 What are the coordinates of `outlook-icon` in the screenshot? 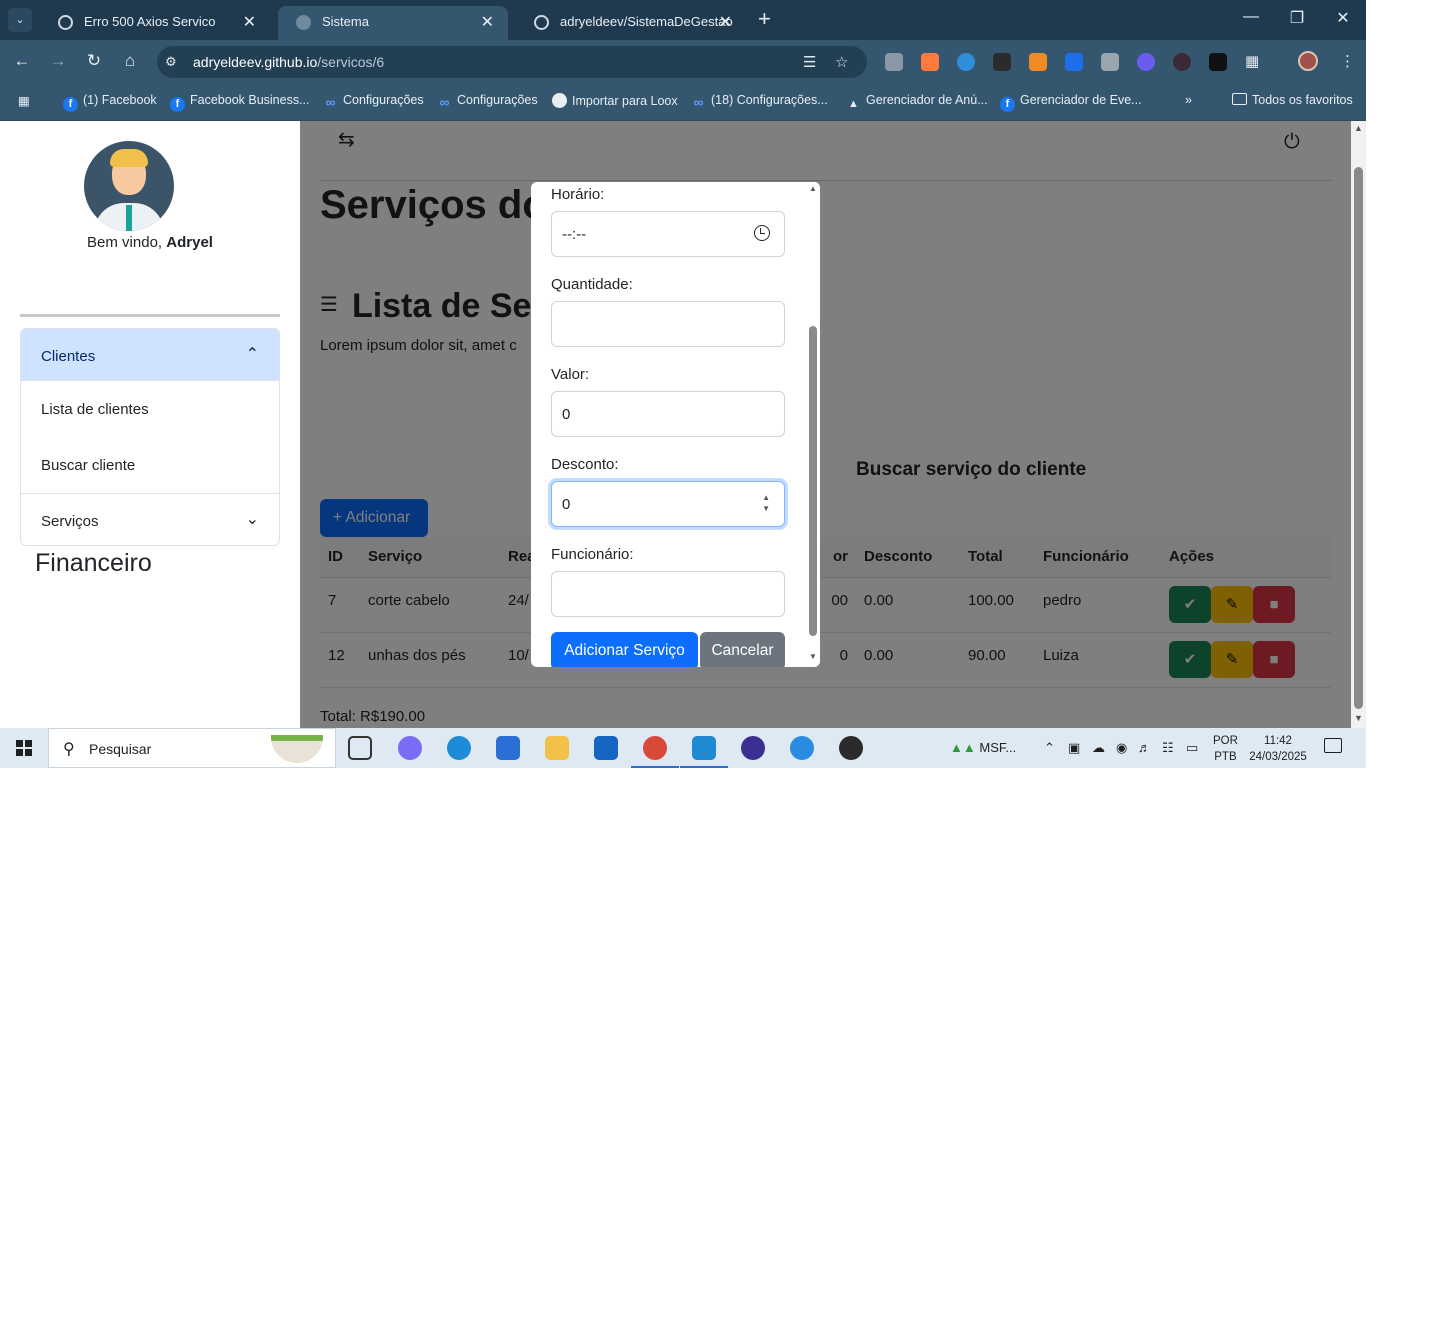 It's located at (606, 748).